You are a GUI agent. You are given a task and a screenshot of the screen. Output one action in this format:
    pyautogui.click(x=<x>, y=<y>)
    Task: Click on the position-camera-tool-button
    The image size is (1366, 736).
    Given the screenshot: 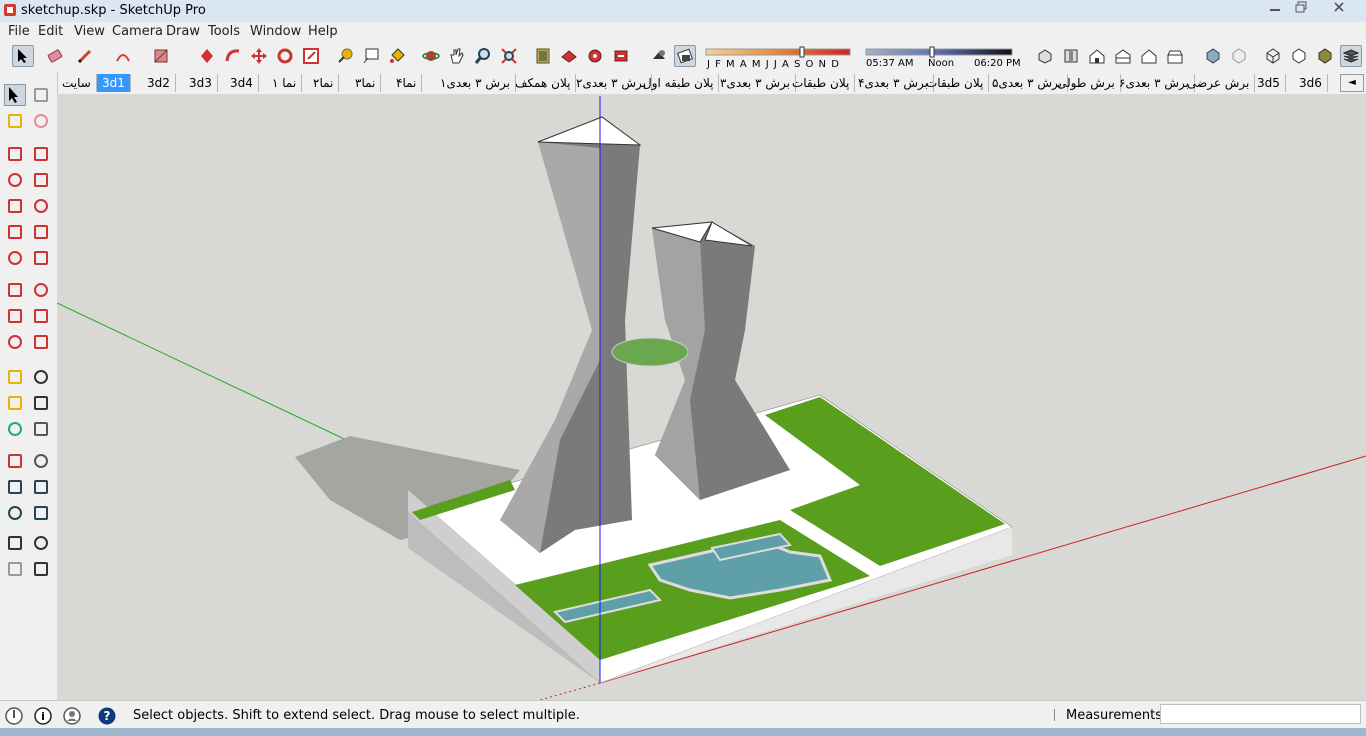 What is the action you would take?
    pyautogui.click(x=15, y=543)
    